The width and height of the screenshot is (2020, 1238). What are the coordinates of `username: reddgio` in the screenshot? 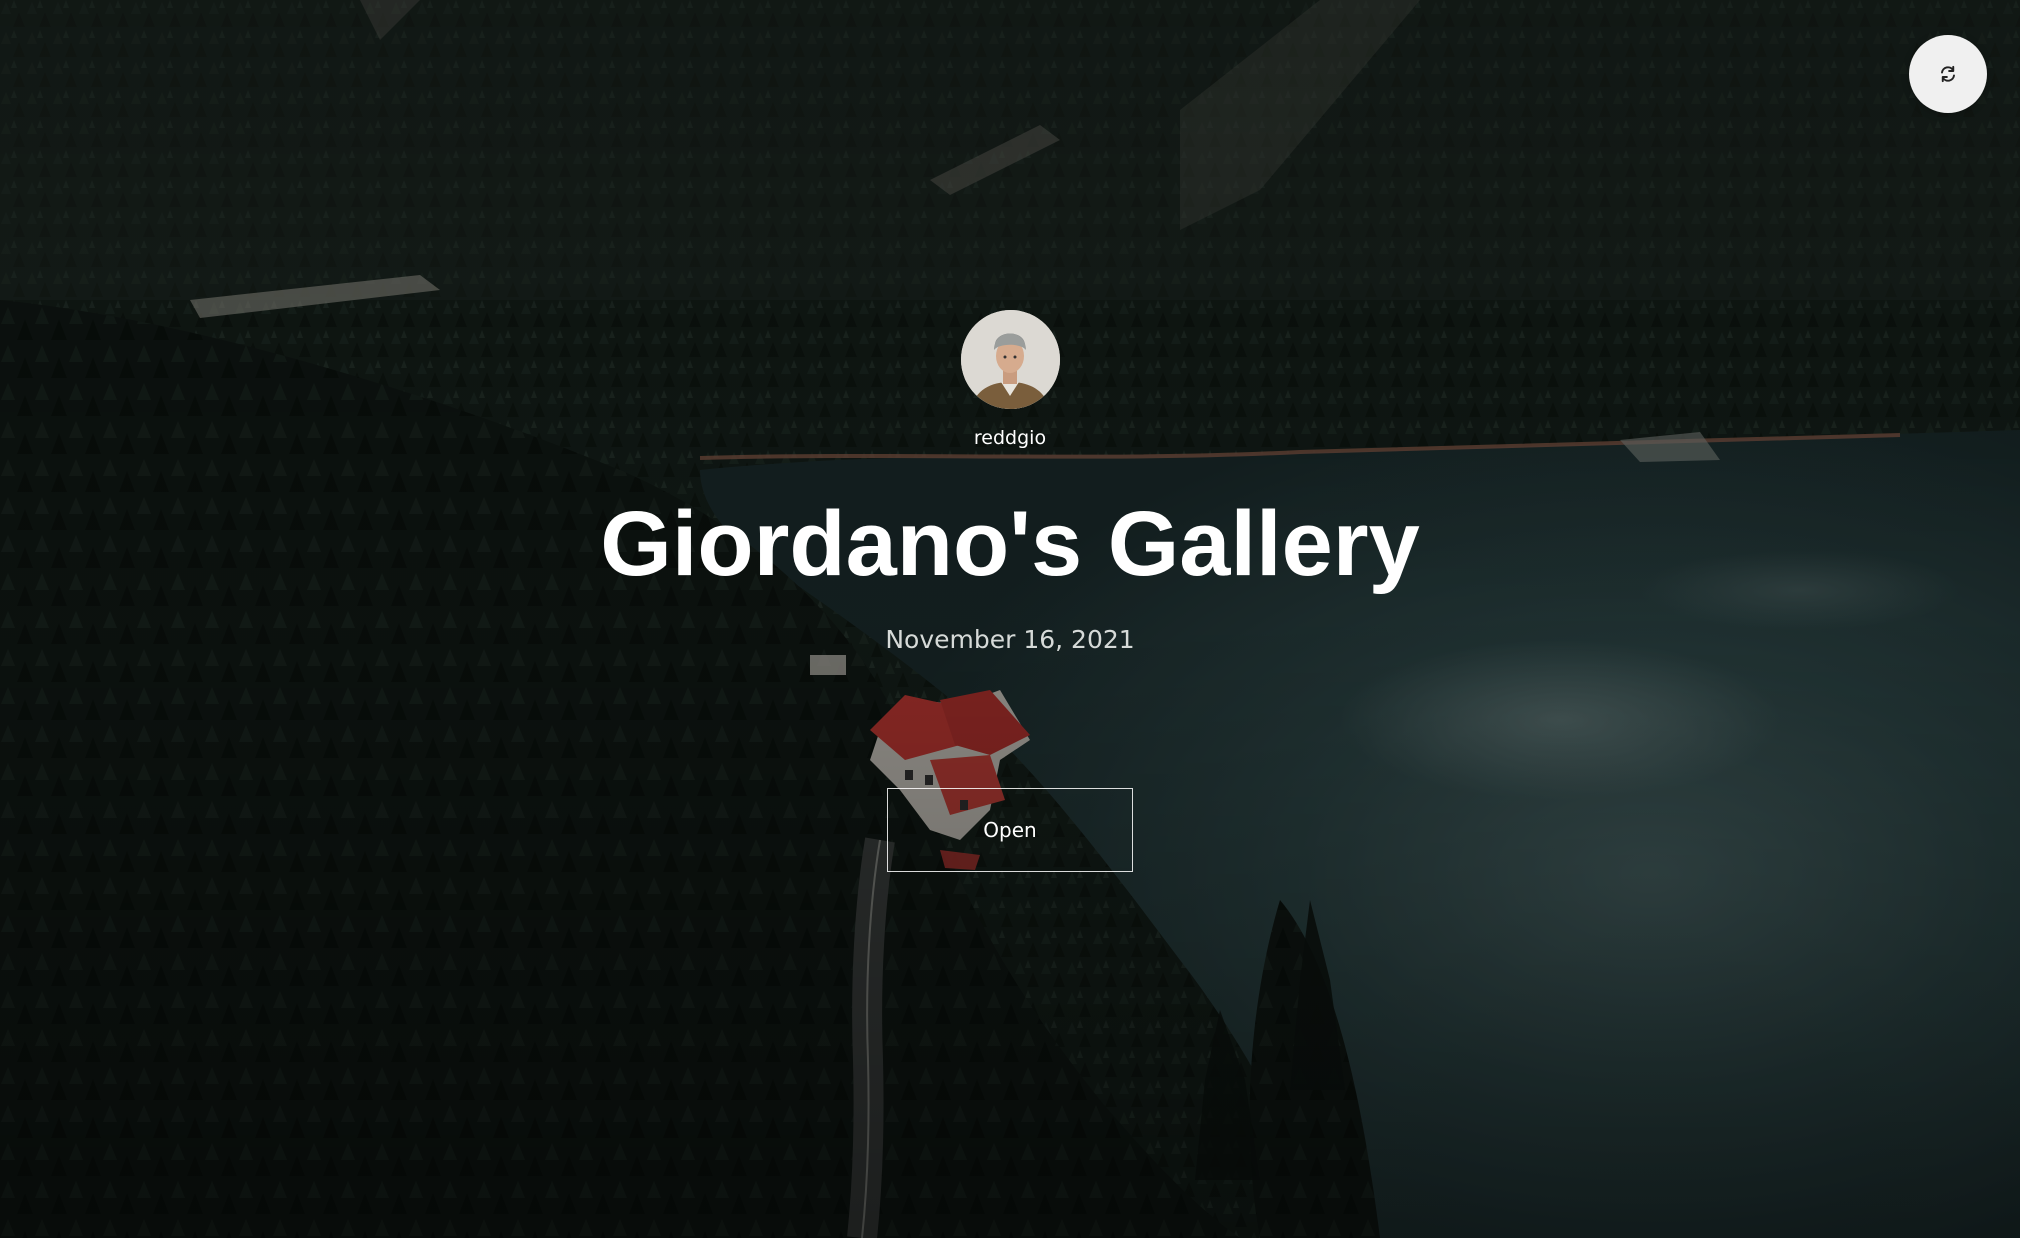 It's located at (1010, 438).